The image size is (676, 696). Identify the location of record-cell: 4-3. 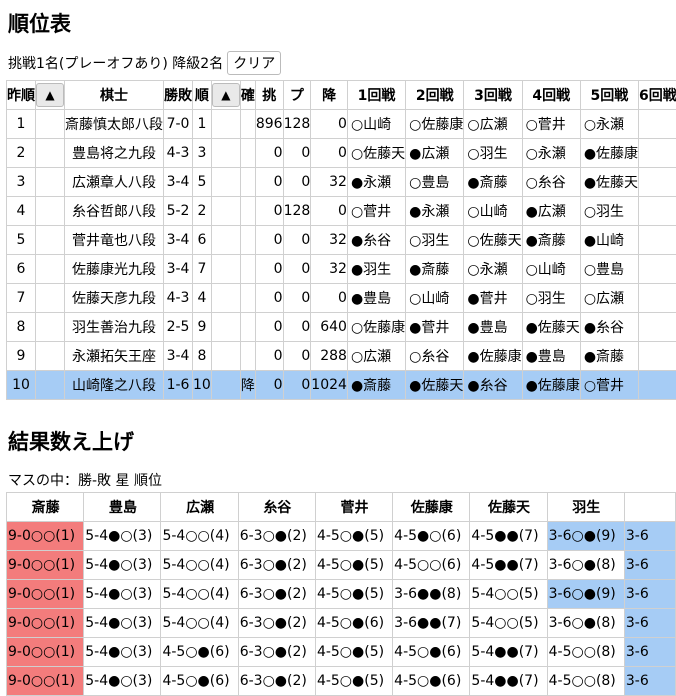
(178, 298).